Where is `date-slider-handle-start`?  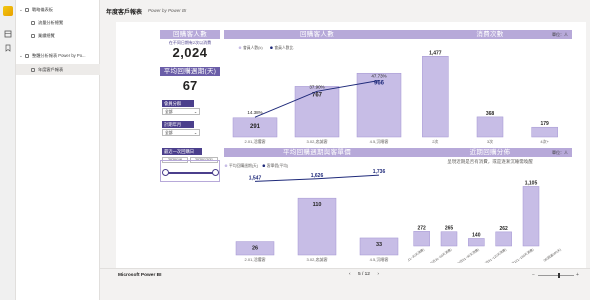 date-slider-handle-start is located at coordinates (165, 172).